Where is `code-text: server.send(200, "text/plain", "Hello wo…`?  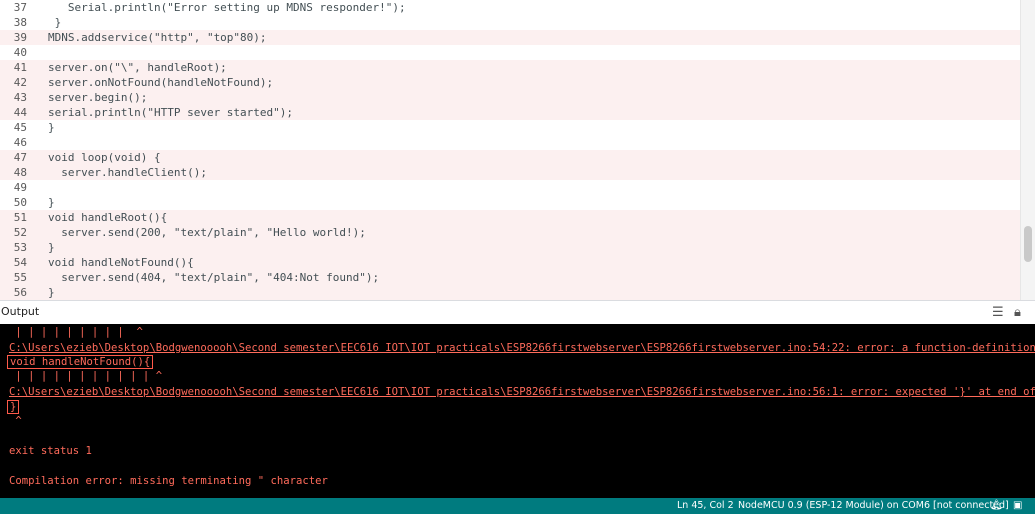
code-text: server.send(200, "text/plain", "Hello wo… is located at coordinates (207, 232).